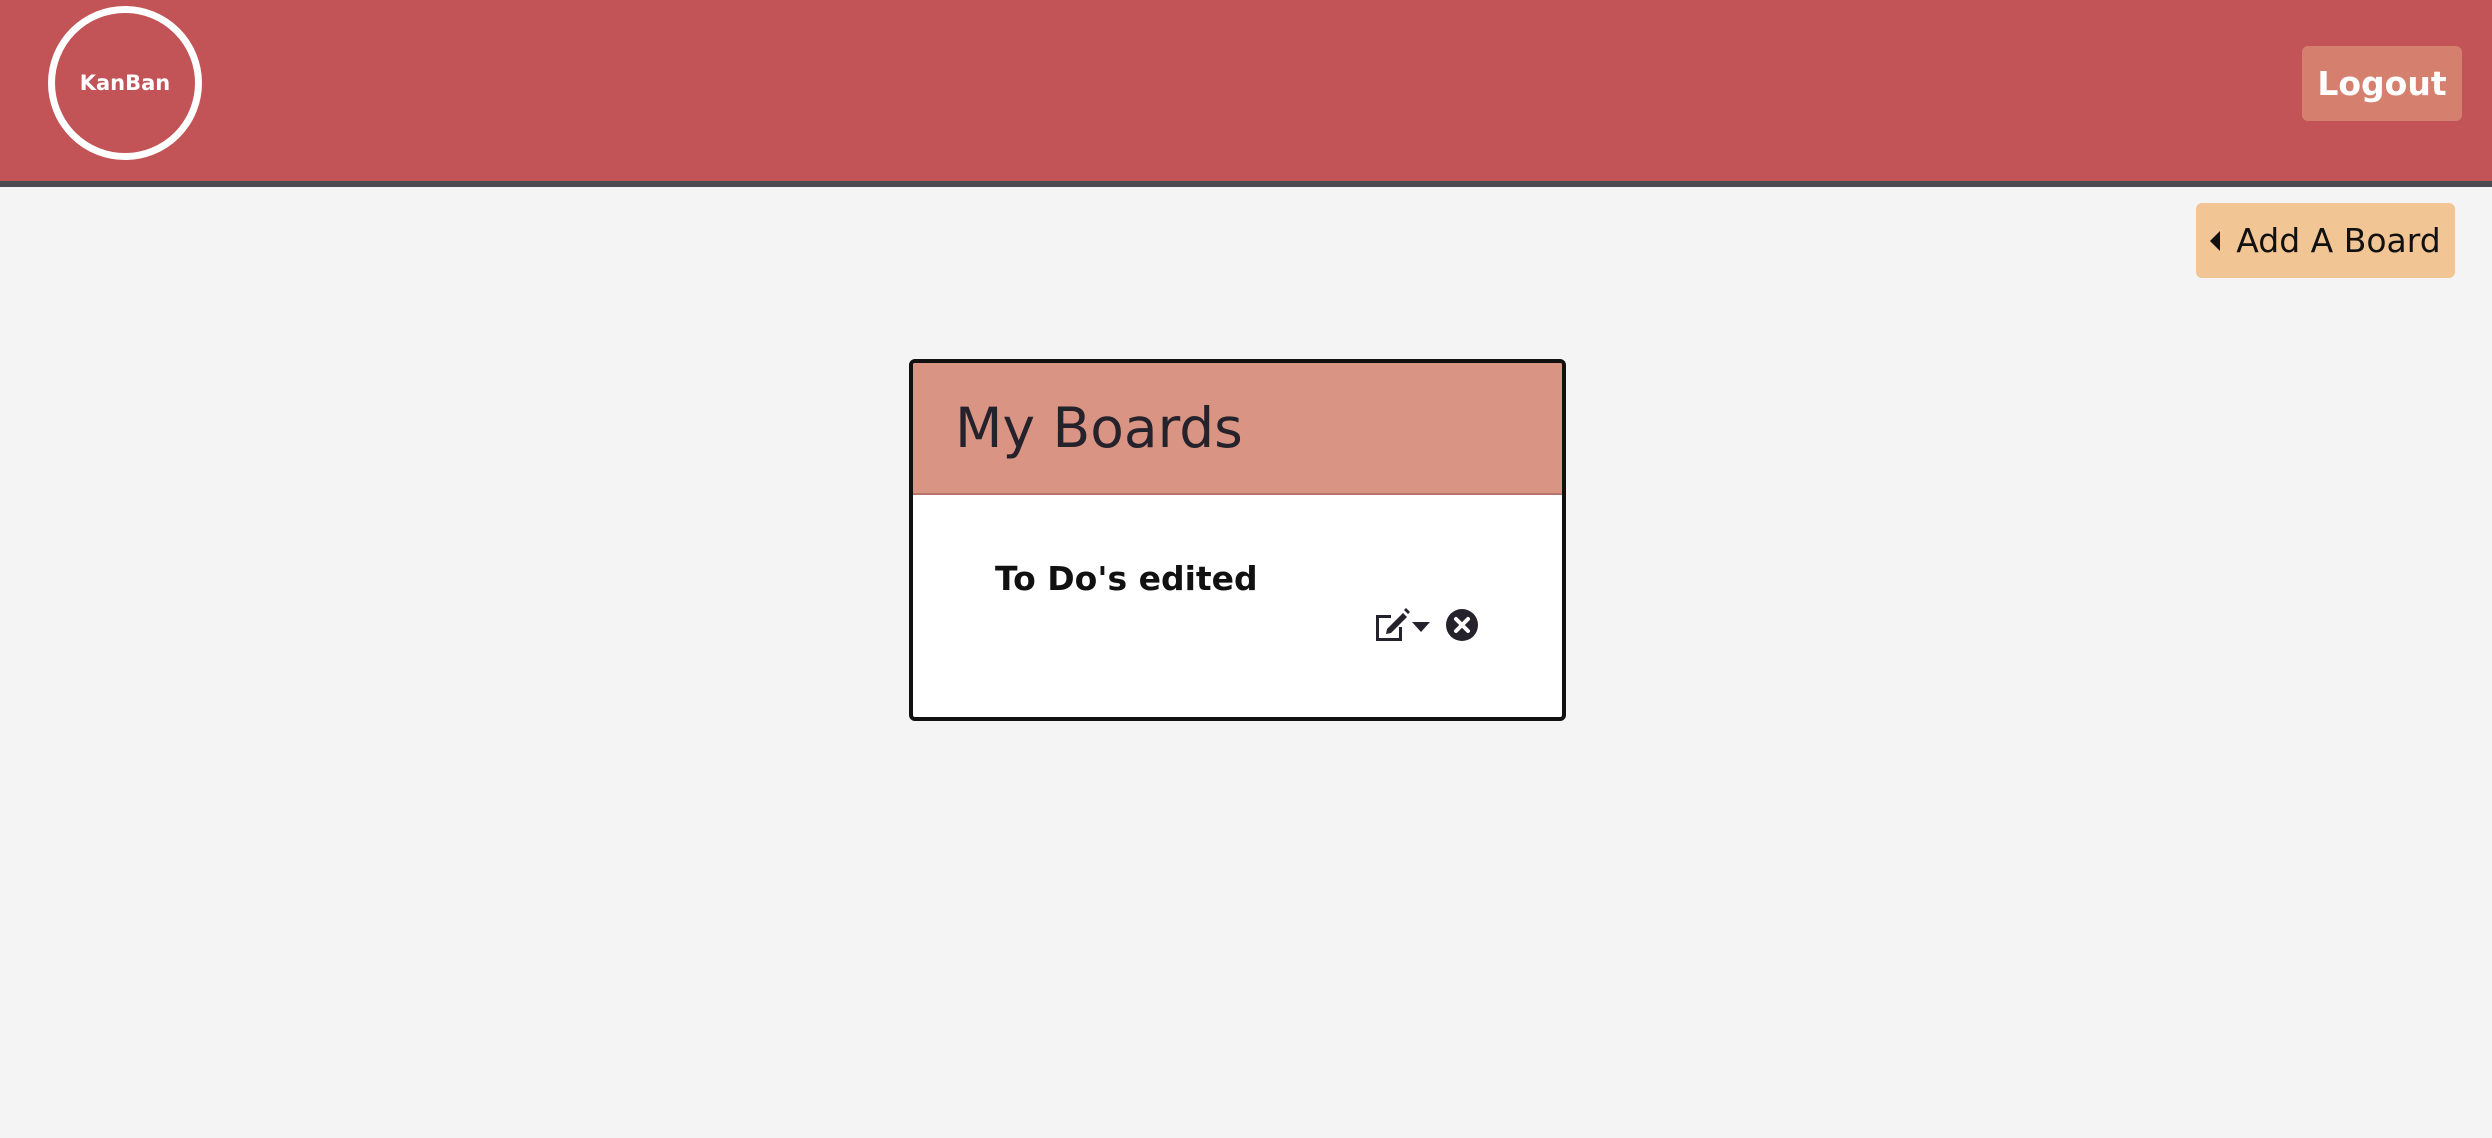 This screenshot has width=2492, height=1138. What do you see at coordinates (1237, 540) in the screenshot?
I see `my-boards-card: My Boards To Do's edited` at bounding box center [1237, 540].